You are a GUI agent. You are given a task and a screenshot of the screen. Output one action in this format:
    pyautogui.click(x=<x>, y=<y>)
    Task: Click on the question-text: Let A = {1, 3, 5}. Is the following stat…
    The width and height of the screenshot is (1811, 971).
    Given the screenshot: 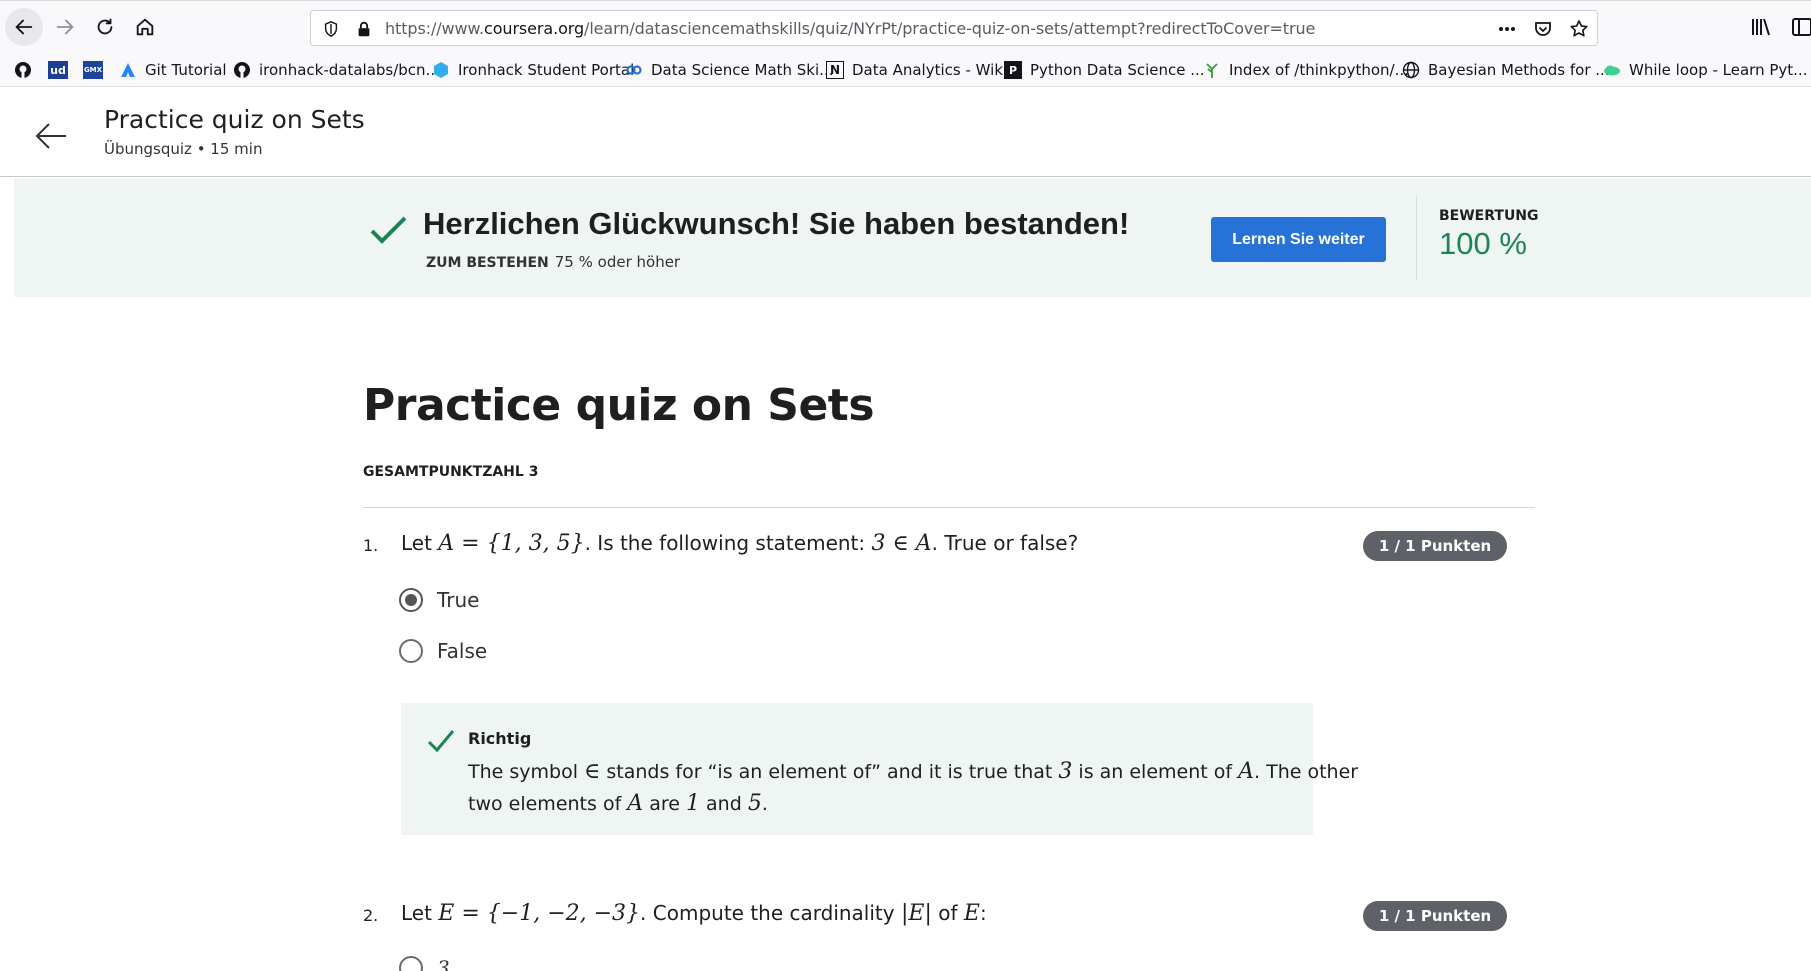 What is the action you would take?
    pyautogui.click(x=740, y=543)
    